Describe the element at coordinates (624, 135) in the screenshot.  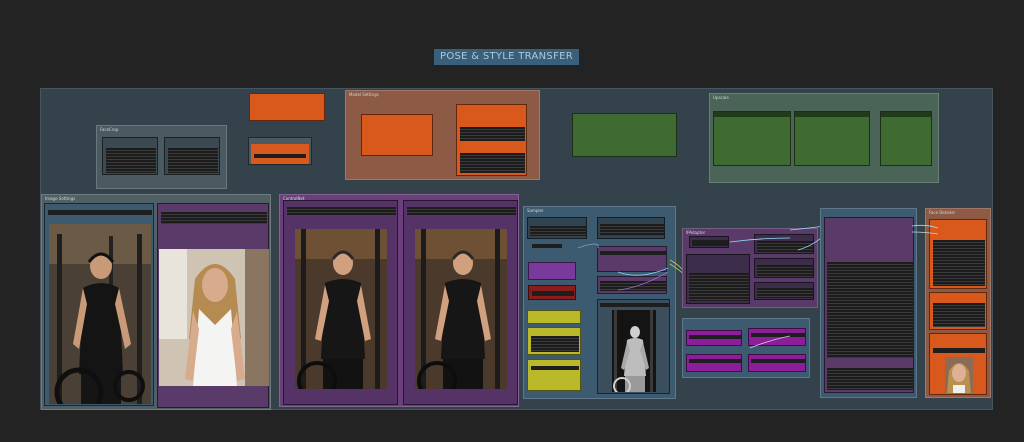
I see `node-green-empty` at that location.